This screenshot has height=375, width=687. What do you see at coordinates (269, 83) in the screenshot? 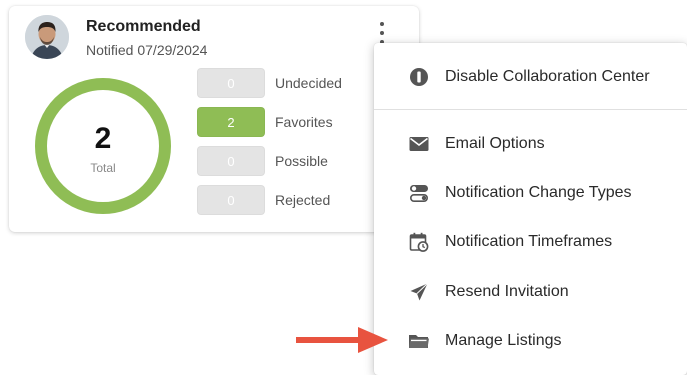
I see `stat-row-undecided: 0 Undecided` at bounding box center [269, 83].